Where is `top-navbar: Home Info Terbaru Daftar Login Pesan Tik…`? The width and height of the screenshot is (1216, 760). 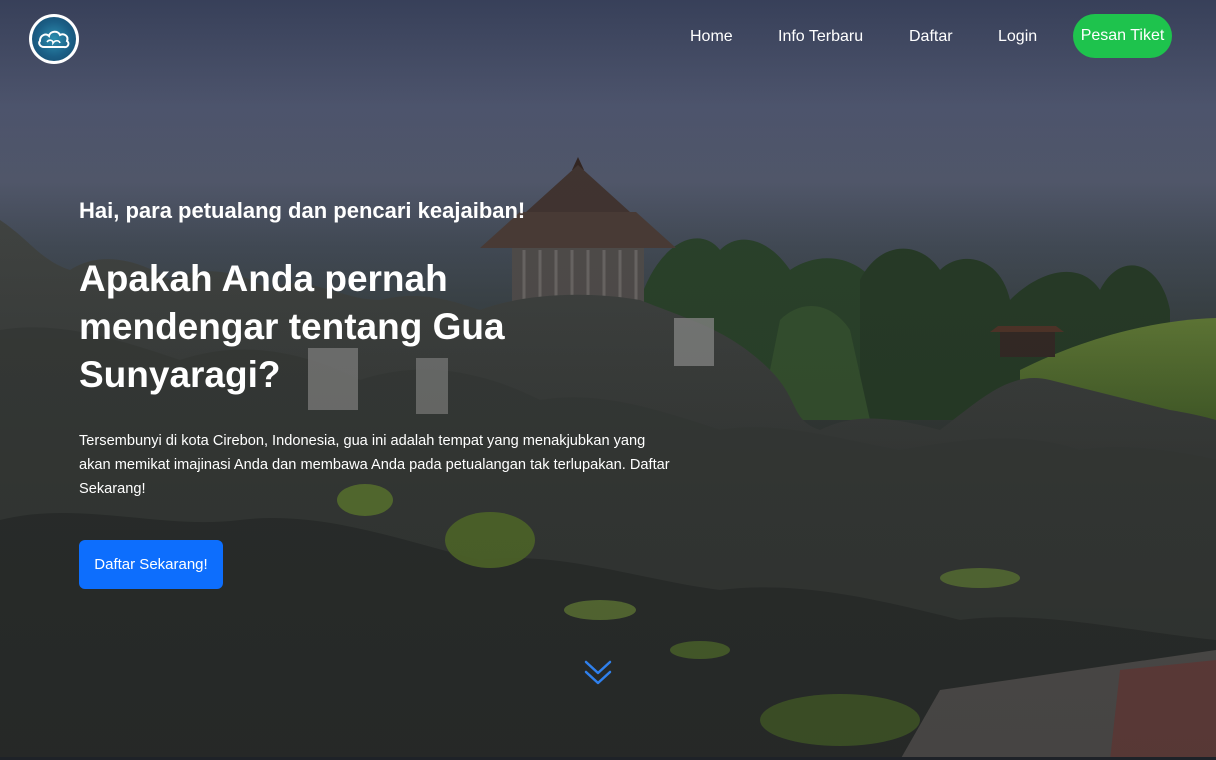 top-navbar: Home Info Terbaru Daftar Login Pesan Tik… is located at coordinates (608, 38).